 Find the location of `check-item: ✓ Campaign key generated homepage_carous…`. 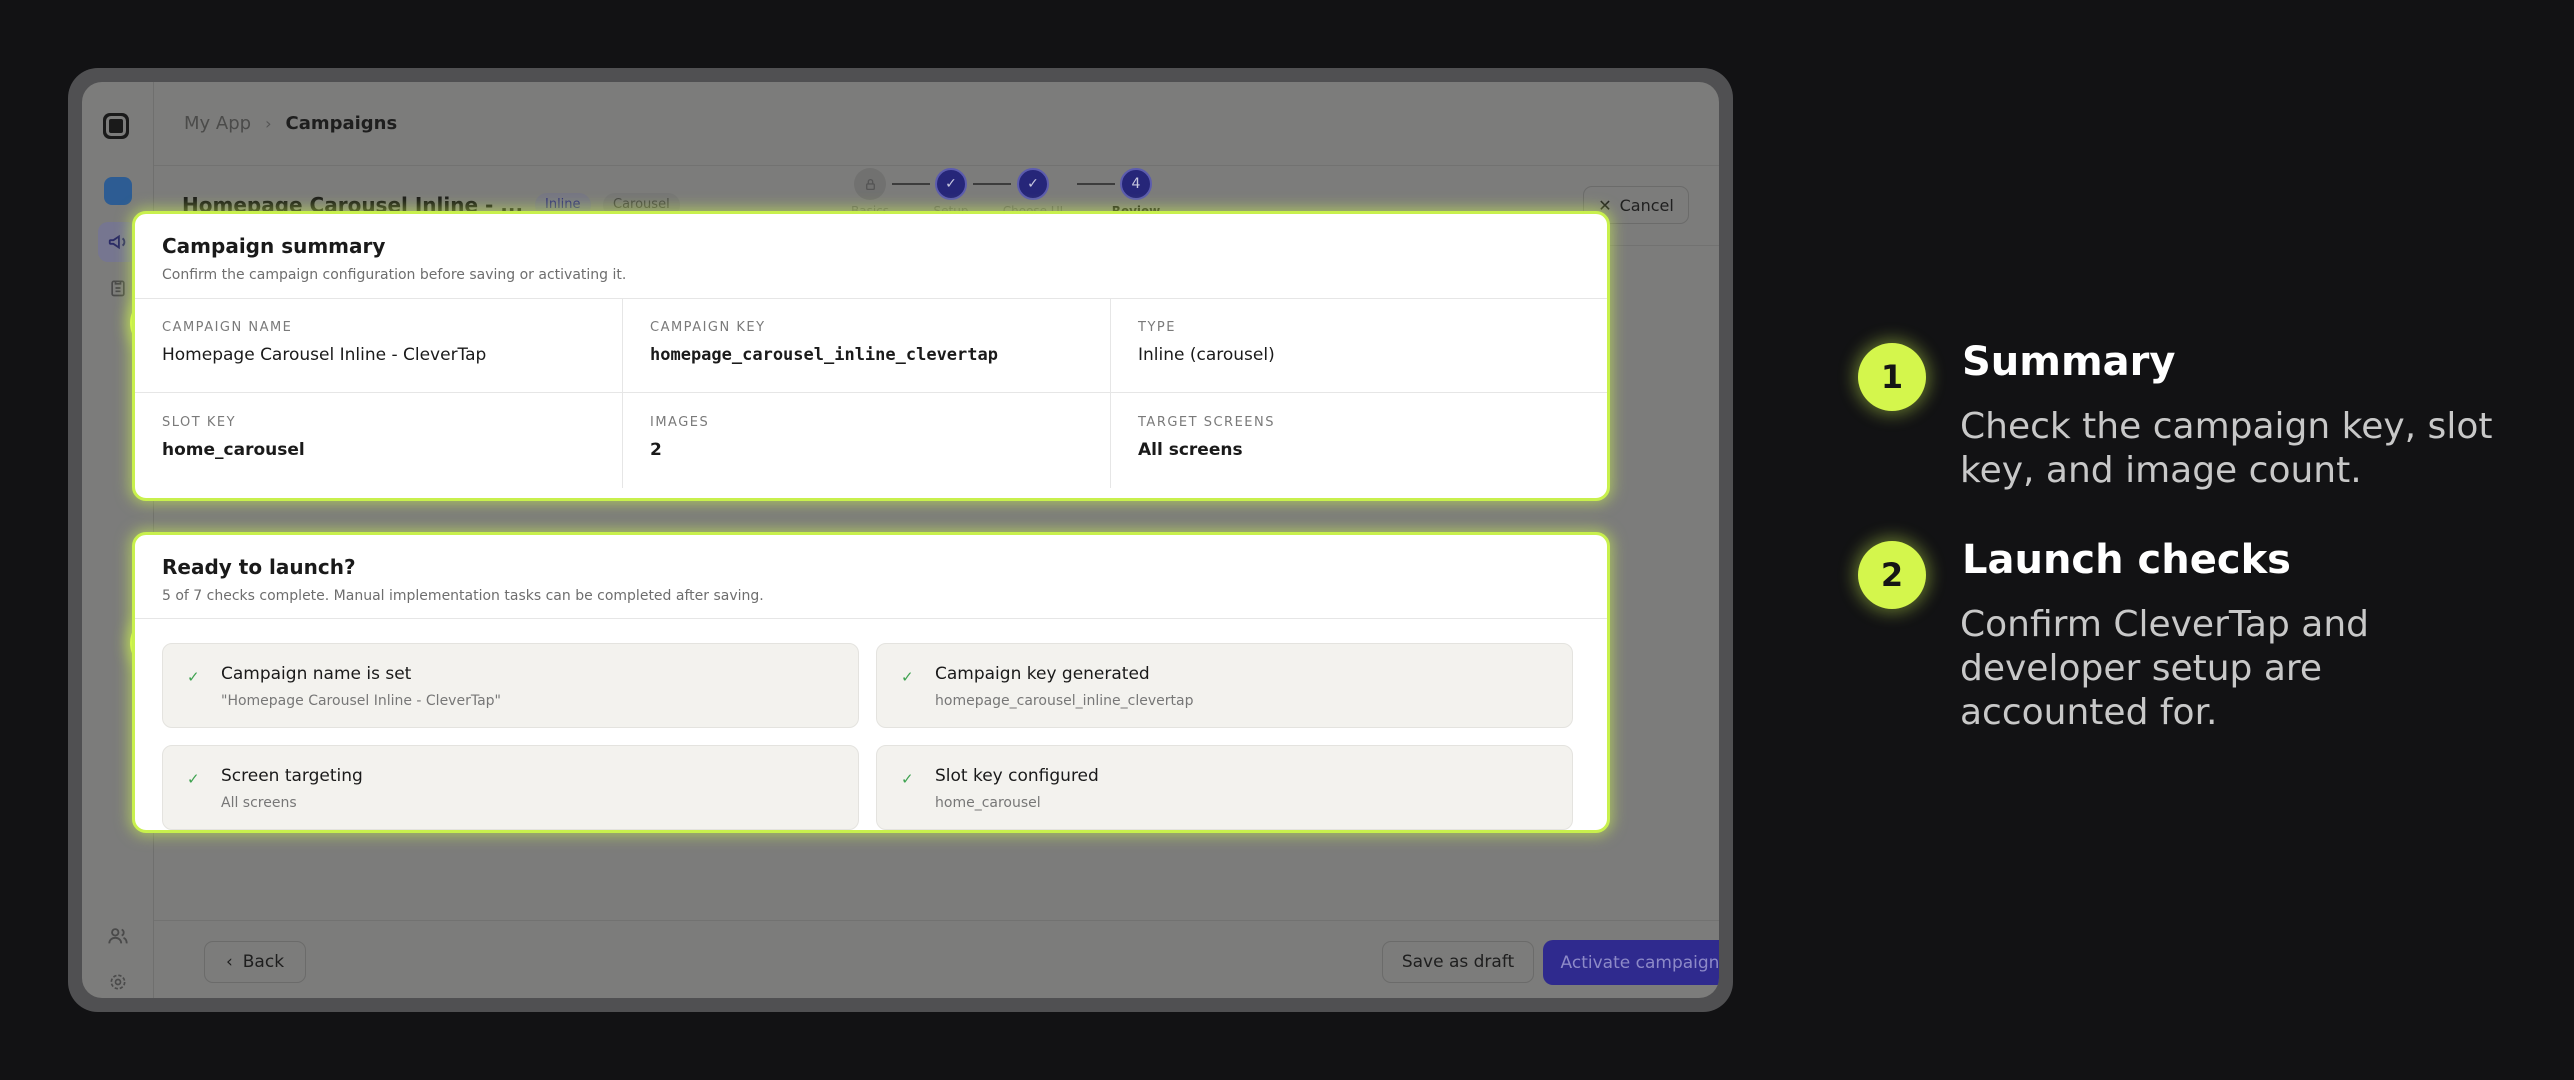

check-item: ✓ Campaign key generated homepage_carous… is located at coordinates (1224, 685).